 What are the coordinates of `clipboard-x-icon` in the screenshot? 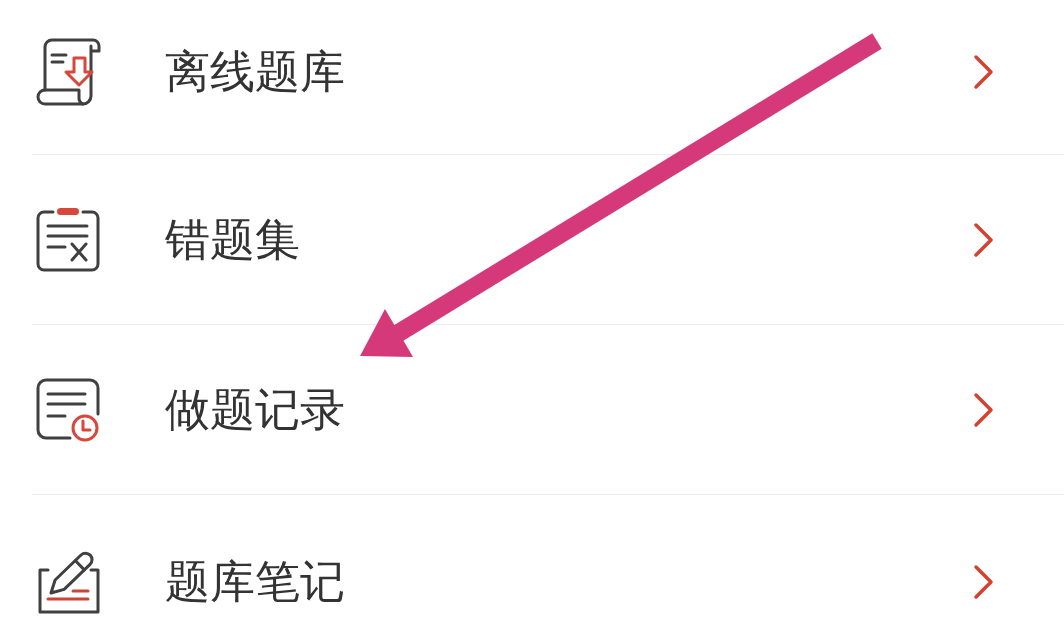 It's located at (68, 239).